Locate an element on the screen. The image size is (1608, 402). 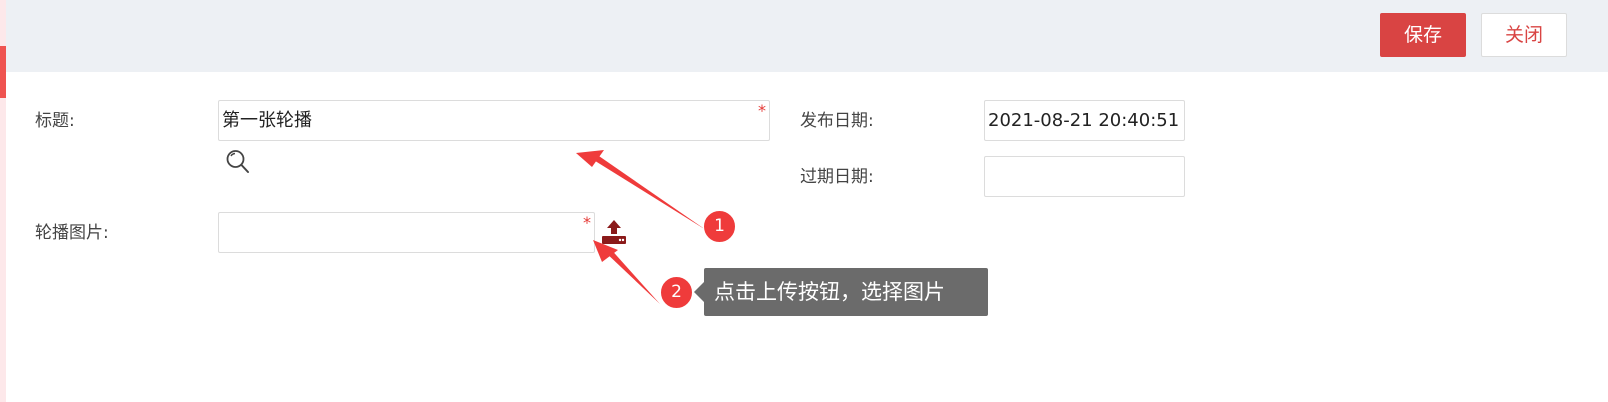
carousel-image-label: 轮播图片: is located at coordinates (72, 233).